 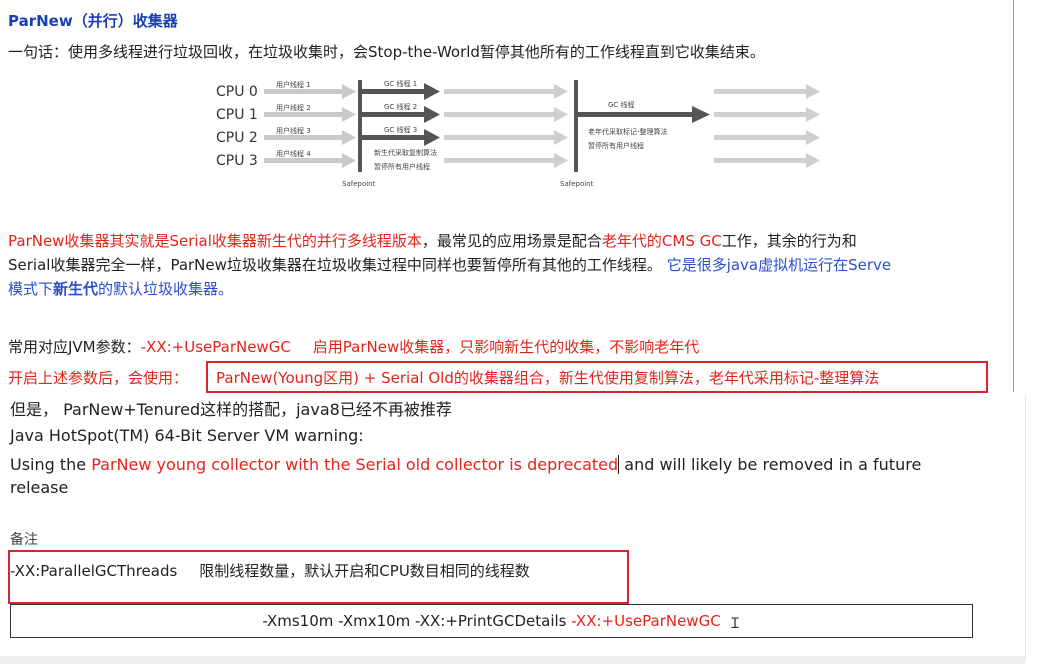 What do you see at coordinates (215, 241) in the screenshot?
I see `para1-highlight-a: ParNew收集器其实就是Serial收集器新生代的并行多线程版本` at bounding box center [215, 241].